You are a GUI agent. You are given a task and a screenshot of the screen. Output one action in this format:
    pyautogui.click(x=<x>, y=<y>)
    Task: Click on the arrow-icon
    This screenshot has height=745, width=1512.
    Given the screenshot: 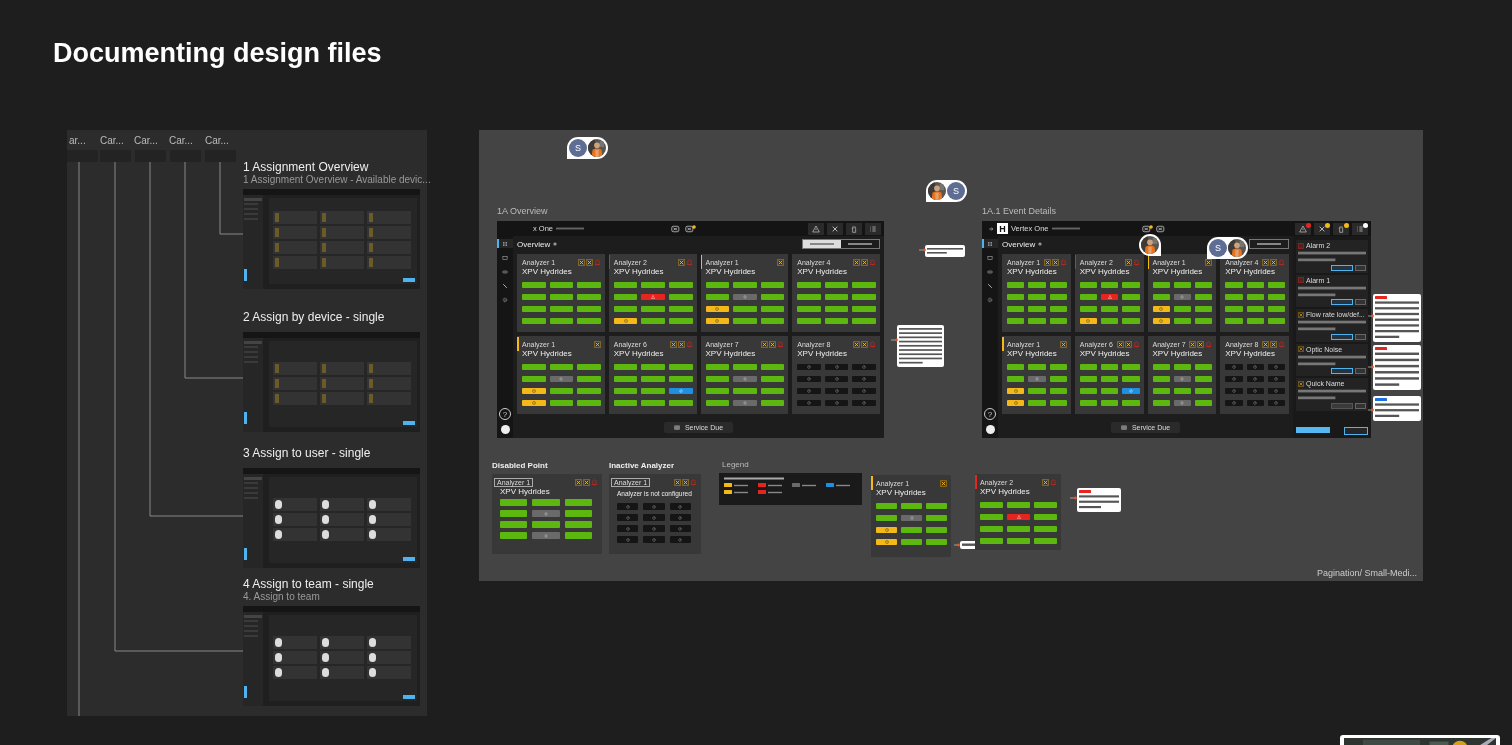 What is the action you would take?
    pyautogui.click(x=991, y=228)
    